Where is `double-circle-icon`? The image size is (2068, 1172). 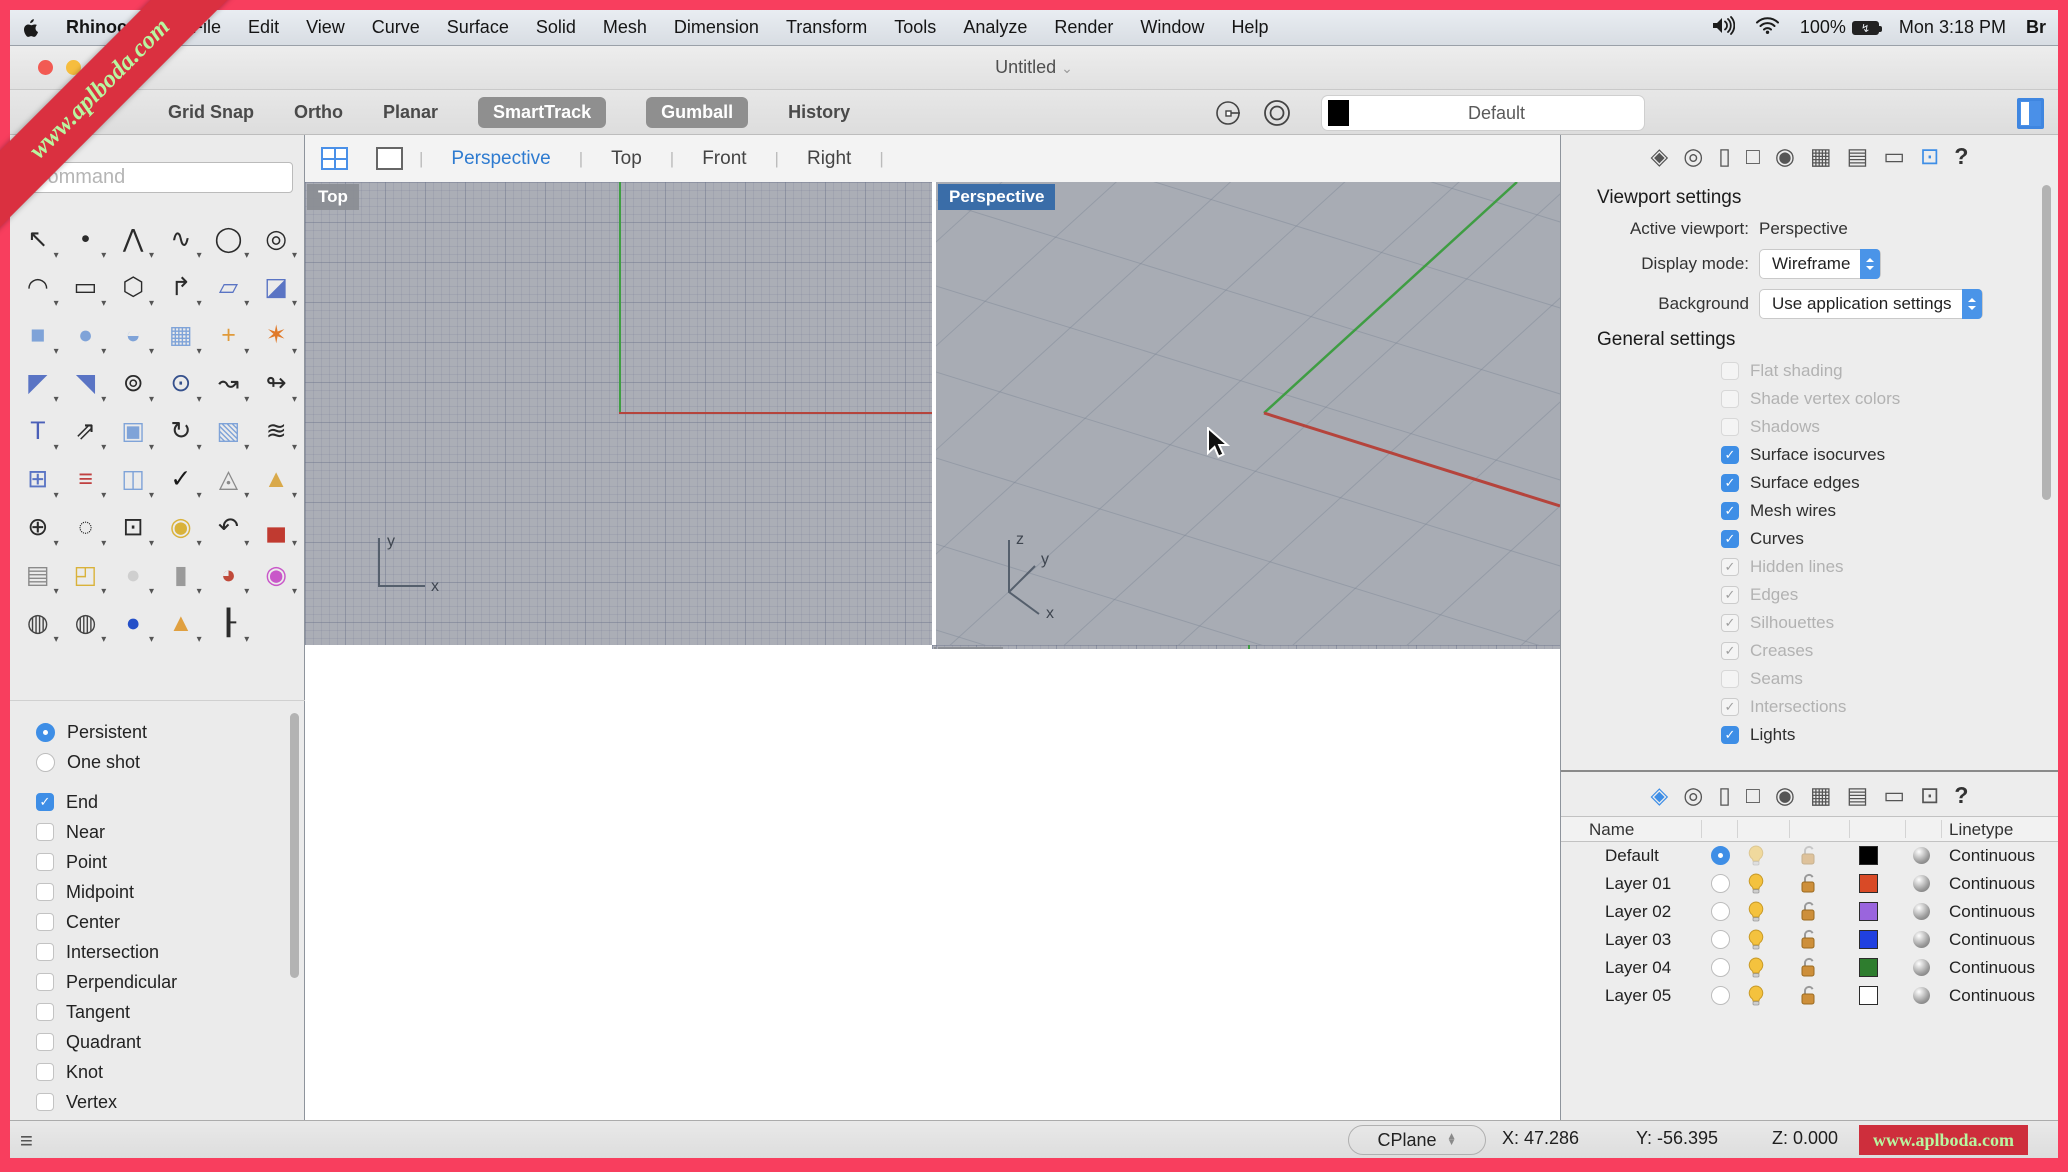 double-circle-icon is located at coordinates (1277, 113).